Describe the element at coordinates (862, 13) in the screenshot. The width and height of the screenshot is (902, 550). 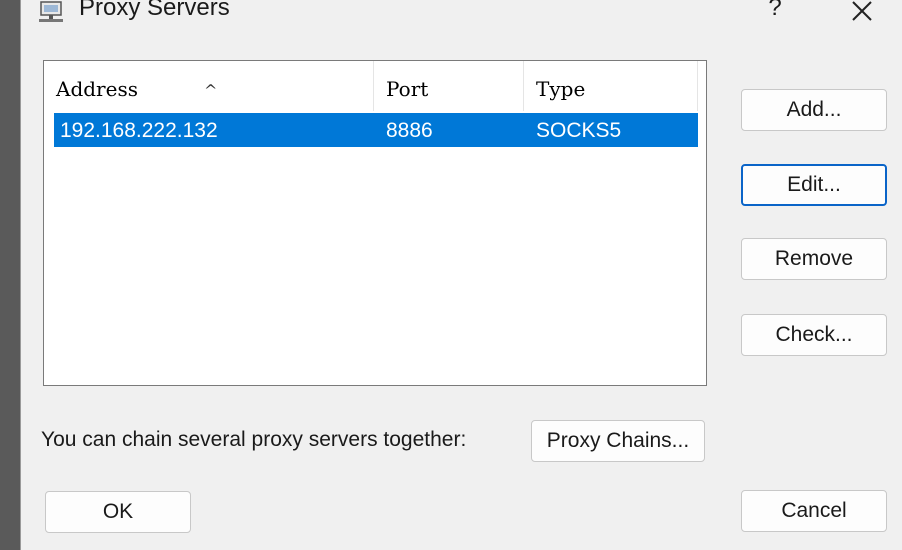
I see `close-icon` at that location.